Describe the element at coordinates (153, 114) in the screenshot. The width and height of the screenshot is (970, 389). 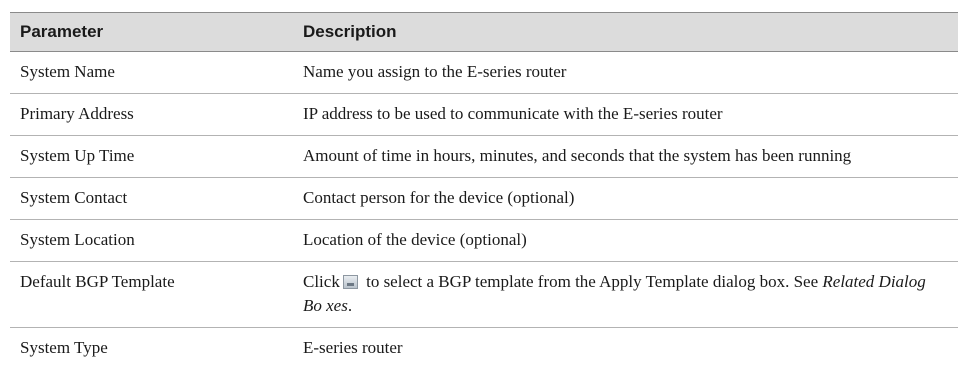
I see `parameter-cell: Primary Address` at that location.